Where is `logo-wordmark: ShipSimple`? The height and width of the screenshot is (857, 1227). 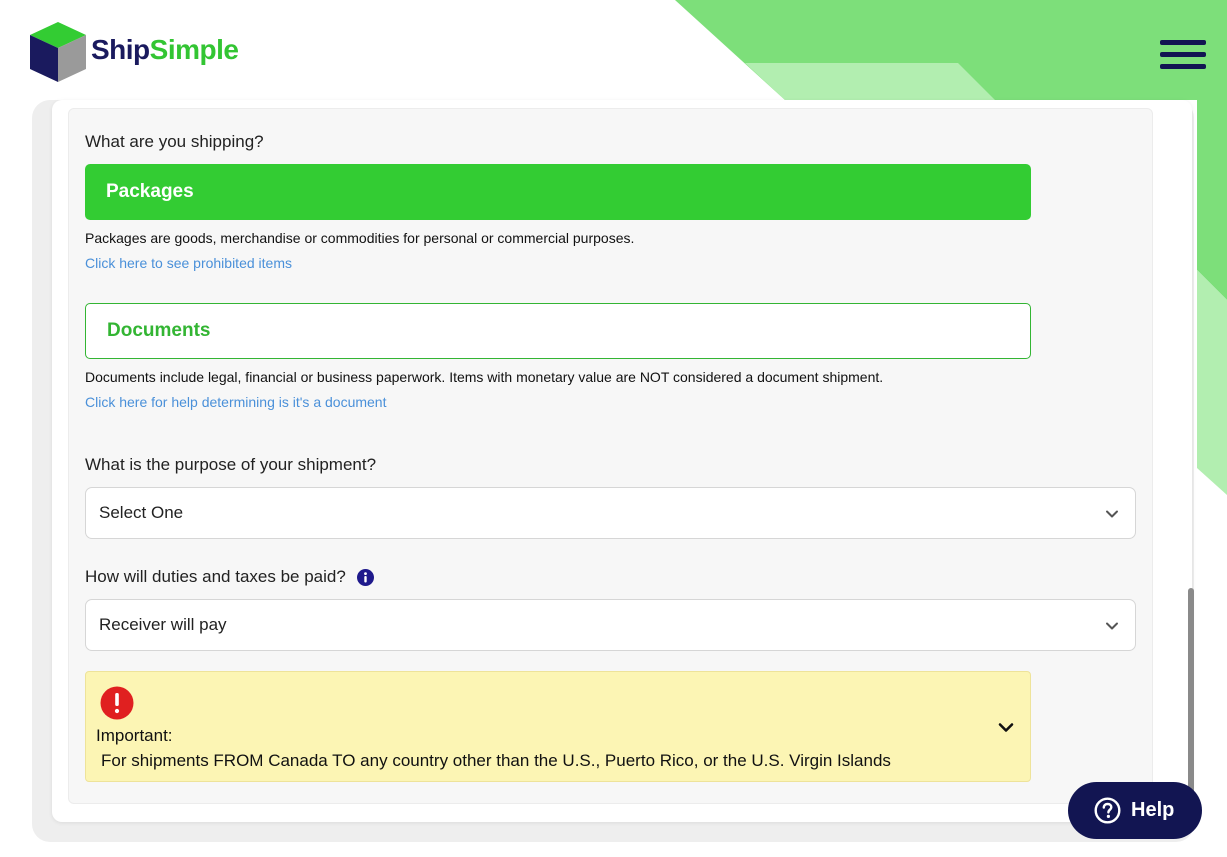 logo-wordmark: ShipSimple is located at coordinates (165, 50).